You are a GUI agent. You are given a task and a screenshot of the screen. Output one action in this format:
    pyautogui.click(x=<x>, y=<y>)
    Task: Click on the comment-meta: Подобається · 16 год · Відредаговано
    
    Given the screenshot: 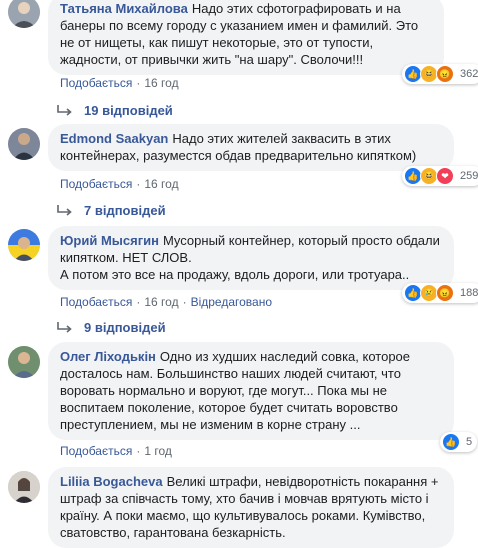 What is the action you would take?
    pyautogui.click(x=166, y=302)
    